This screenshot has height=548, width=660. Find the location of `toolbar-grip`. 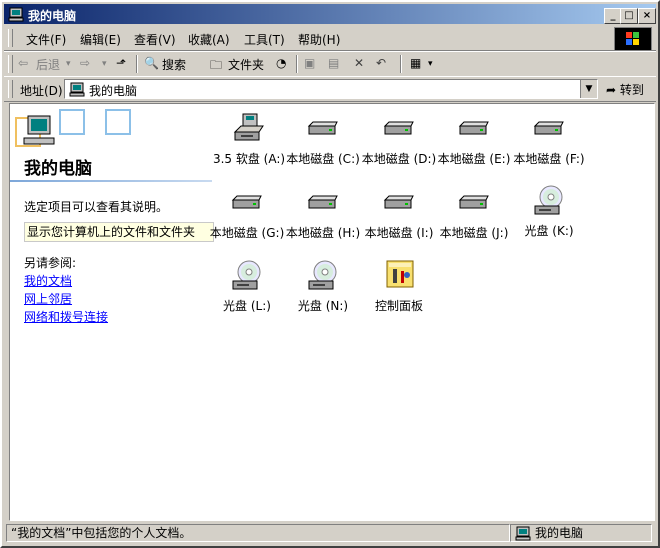

toolbar-grip is located at coordinates (10, 64).